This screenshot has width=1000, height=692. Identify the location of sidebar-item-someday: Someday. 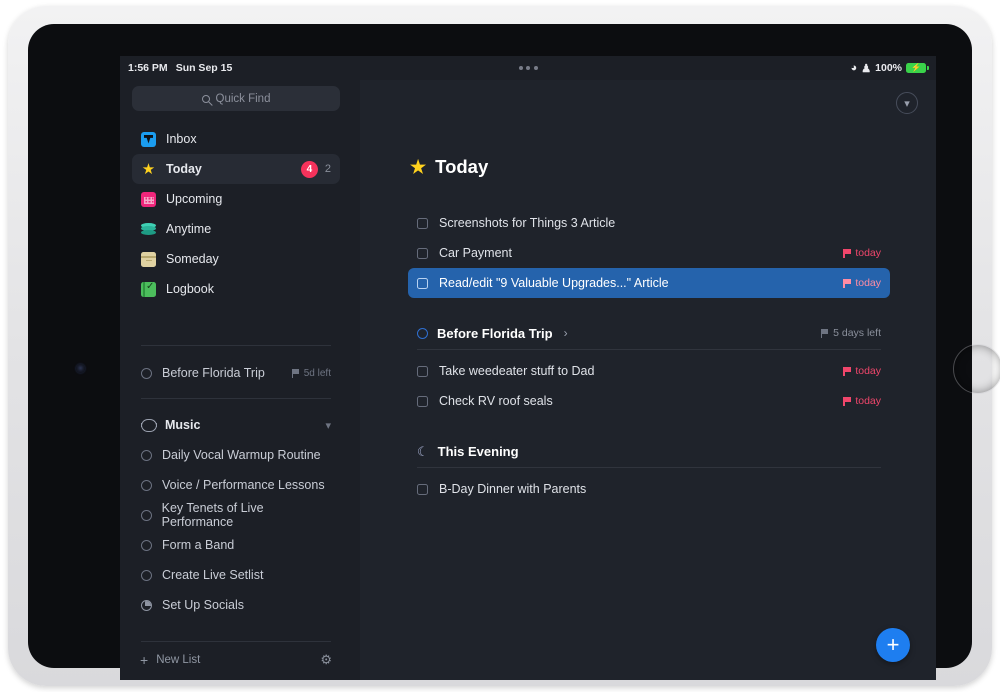
(236, 259).